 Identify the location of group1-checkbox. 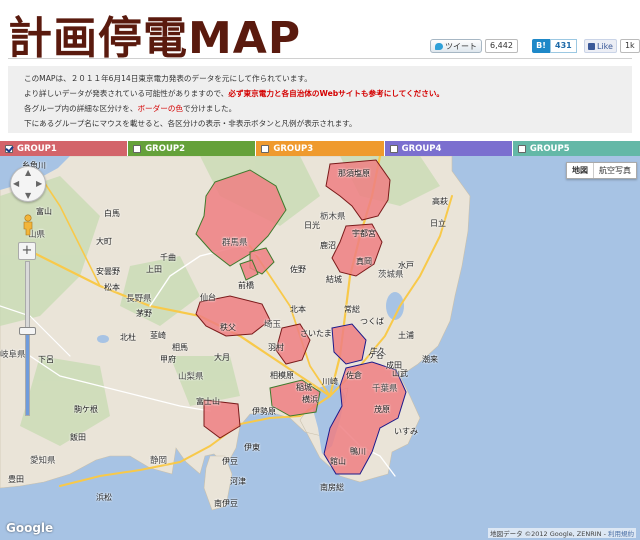
(9, 148).